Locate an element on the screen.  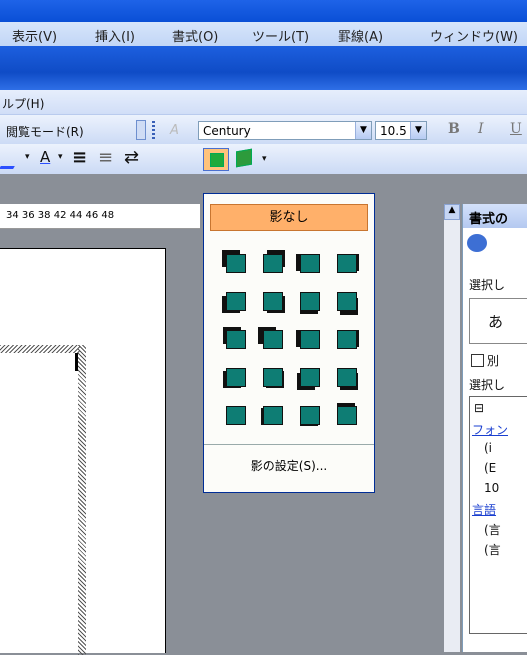
font-link: フォン is located at coordinates (490, 429).